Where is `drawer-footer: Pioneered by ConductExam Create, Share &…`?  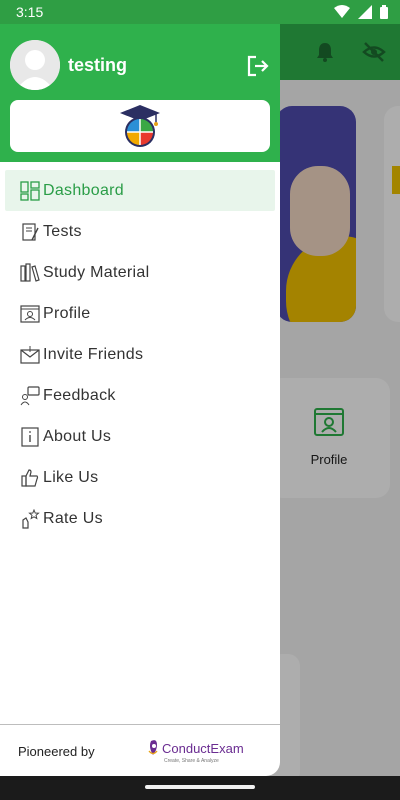 drawer-footer: Pioneered by ConductExam Create, Share &… is located at coordinates (140, 750).